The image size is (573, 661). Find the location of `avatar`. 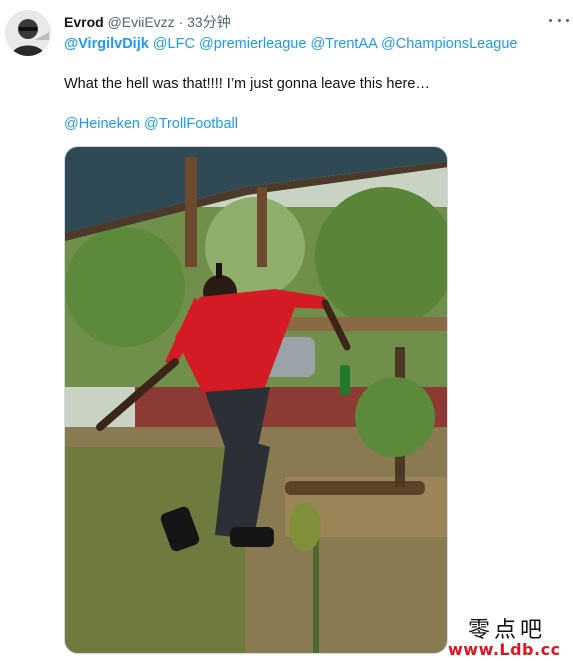

avatar is located at coordinates (28, 33).